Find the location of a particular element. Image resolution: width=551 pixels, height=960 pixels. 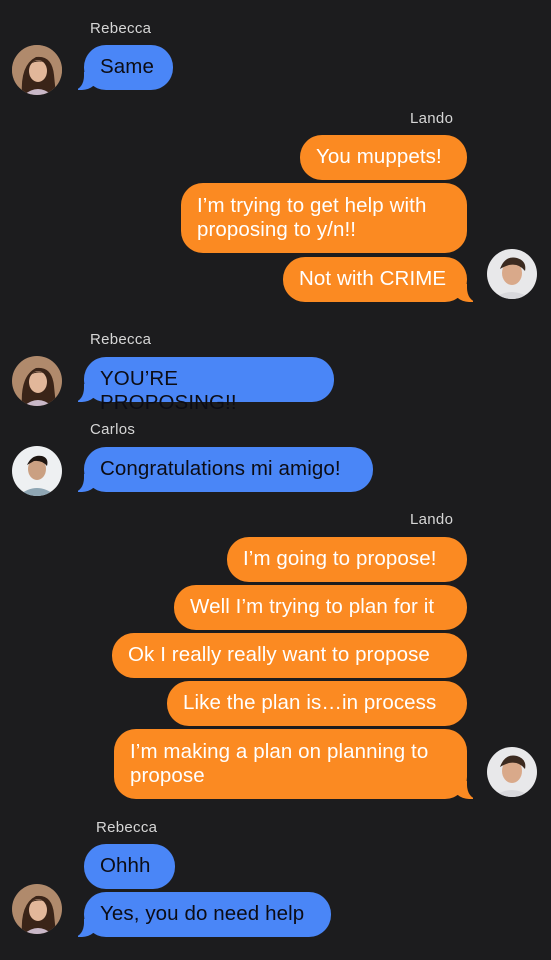

message-text: Ohhh is located at coordinates (125, 865).